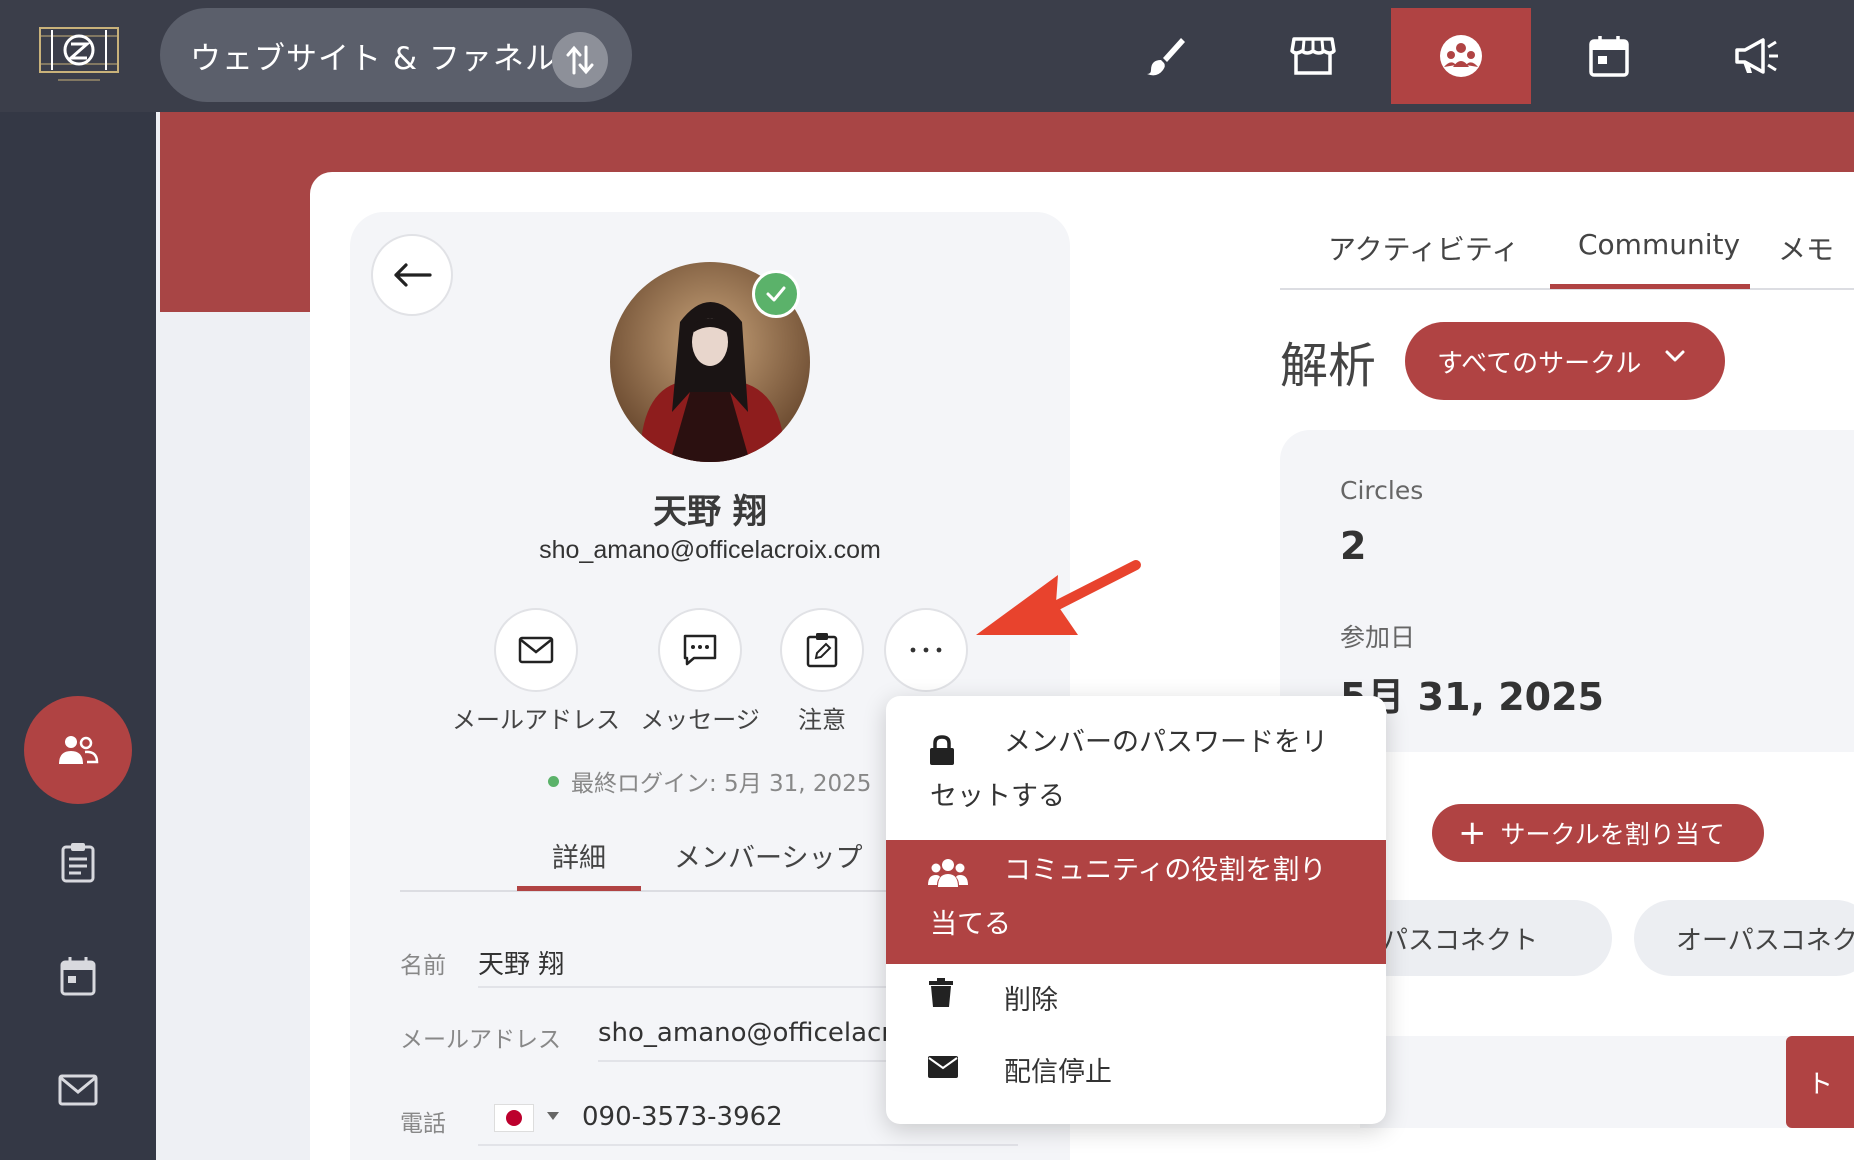 This screenshot has height=1160, width=1854. What do you see at coordinates (1472, 833) in the screenshot?
I see `plus-icon: +` at bounding box center [1472, 833].